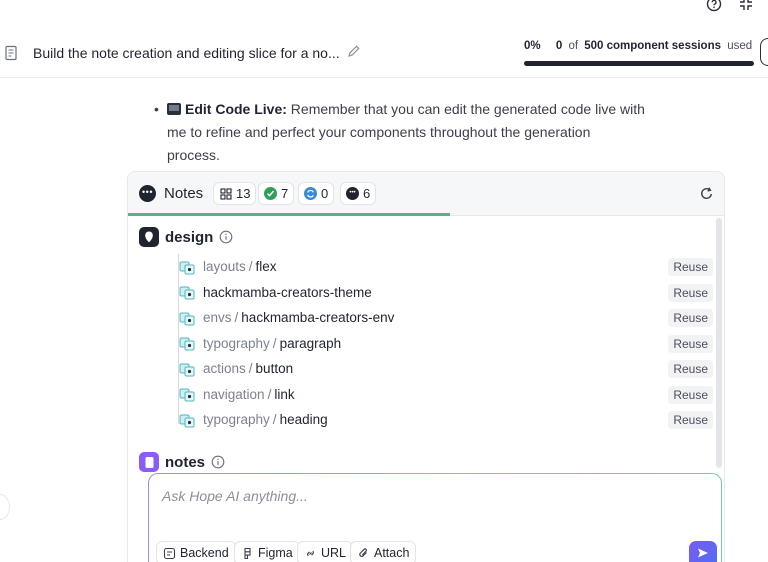  What do you see at coordinates (714, 6) in the screenshot?
I see `help-icon` at bounding box center [714, 6].